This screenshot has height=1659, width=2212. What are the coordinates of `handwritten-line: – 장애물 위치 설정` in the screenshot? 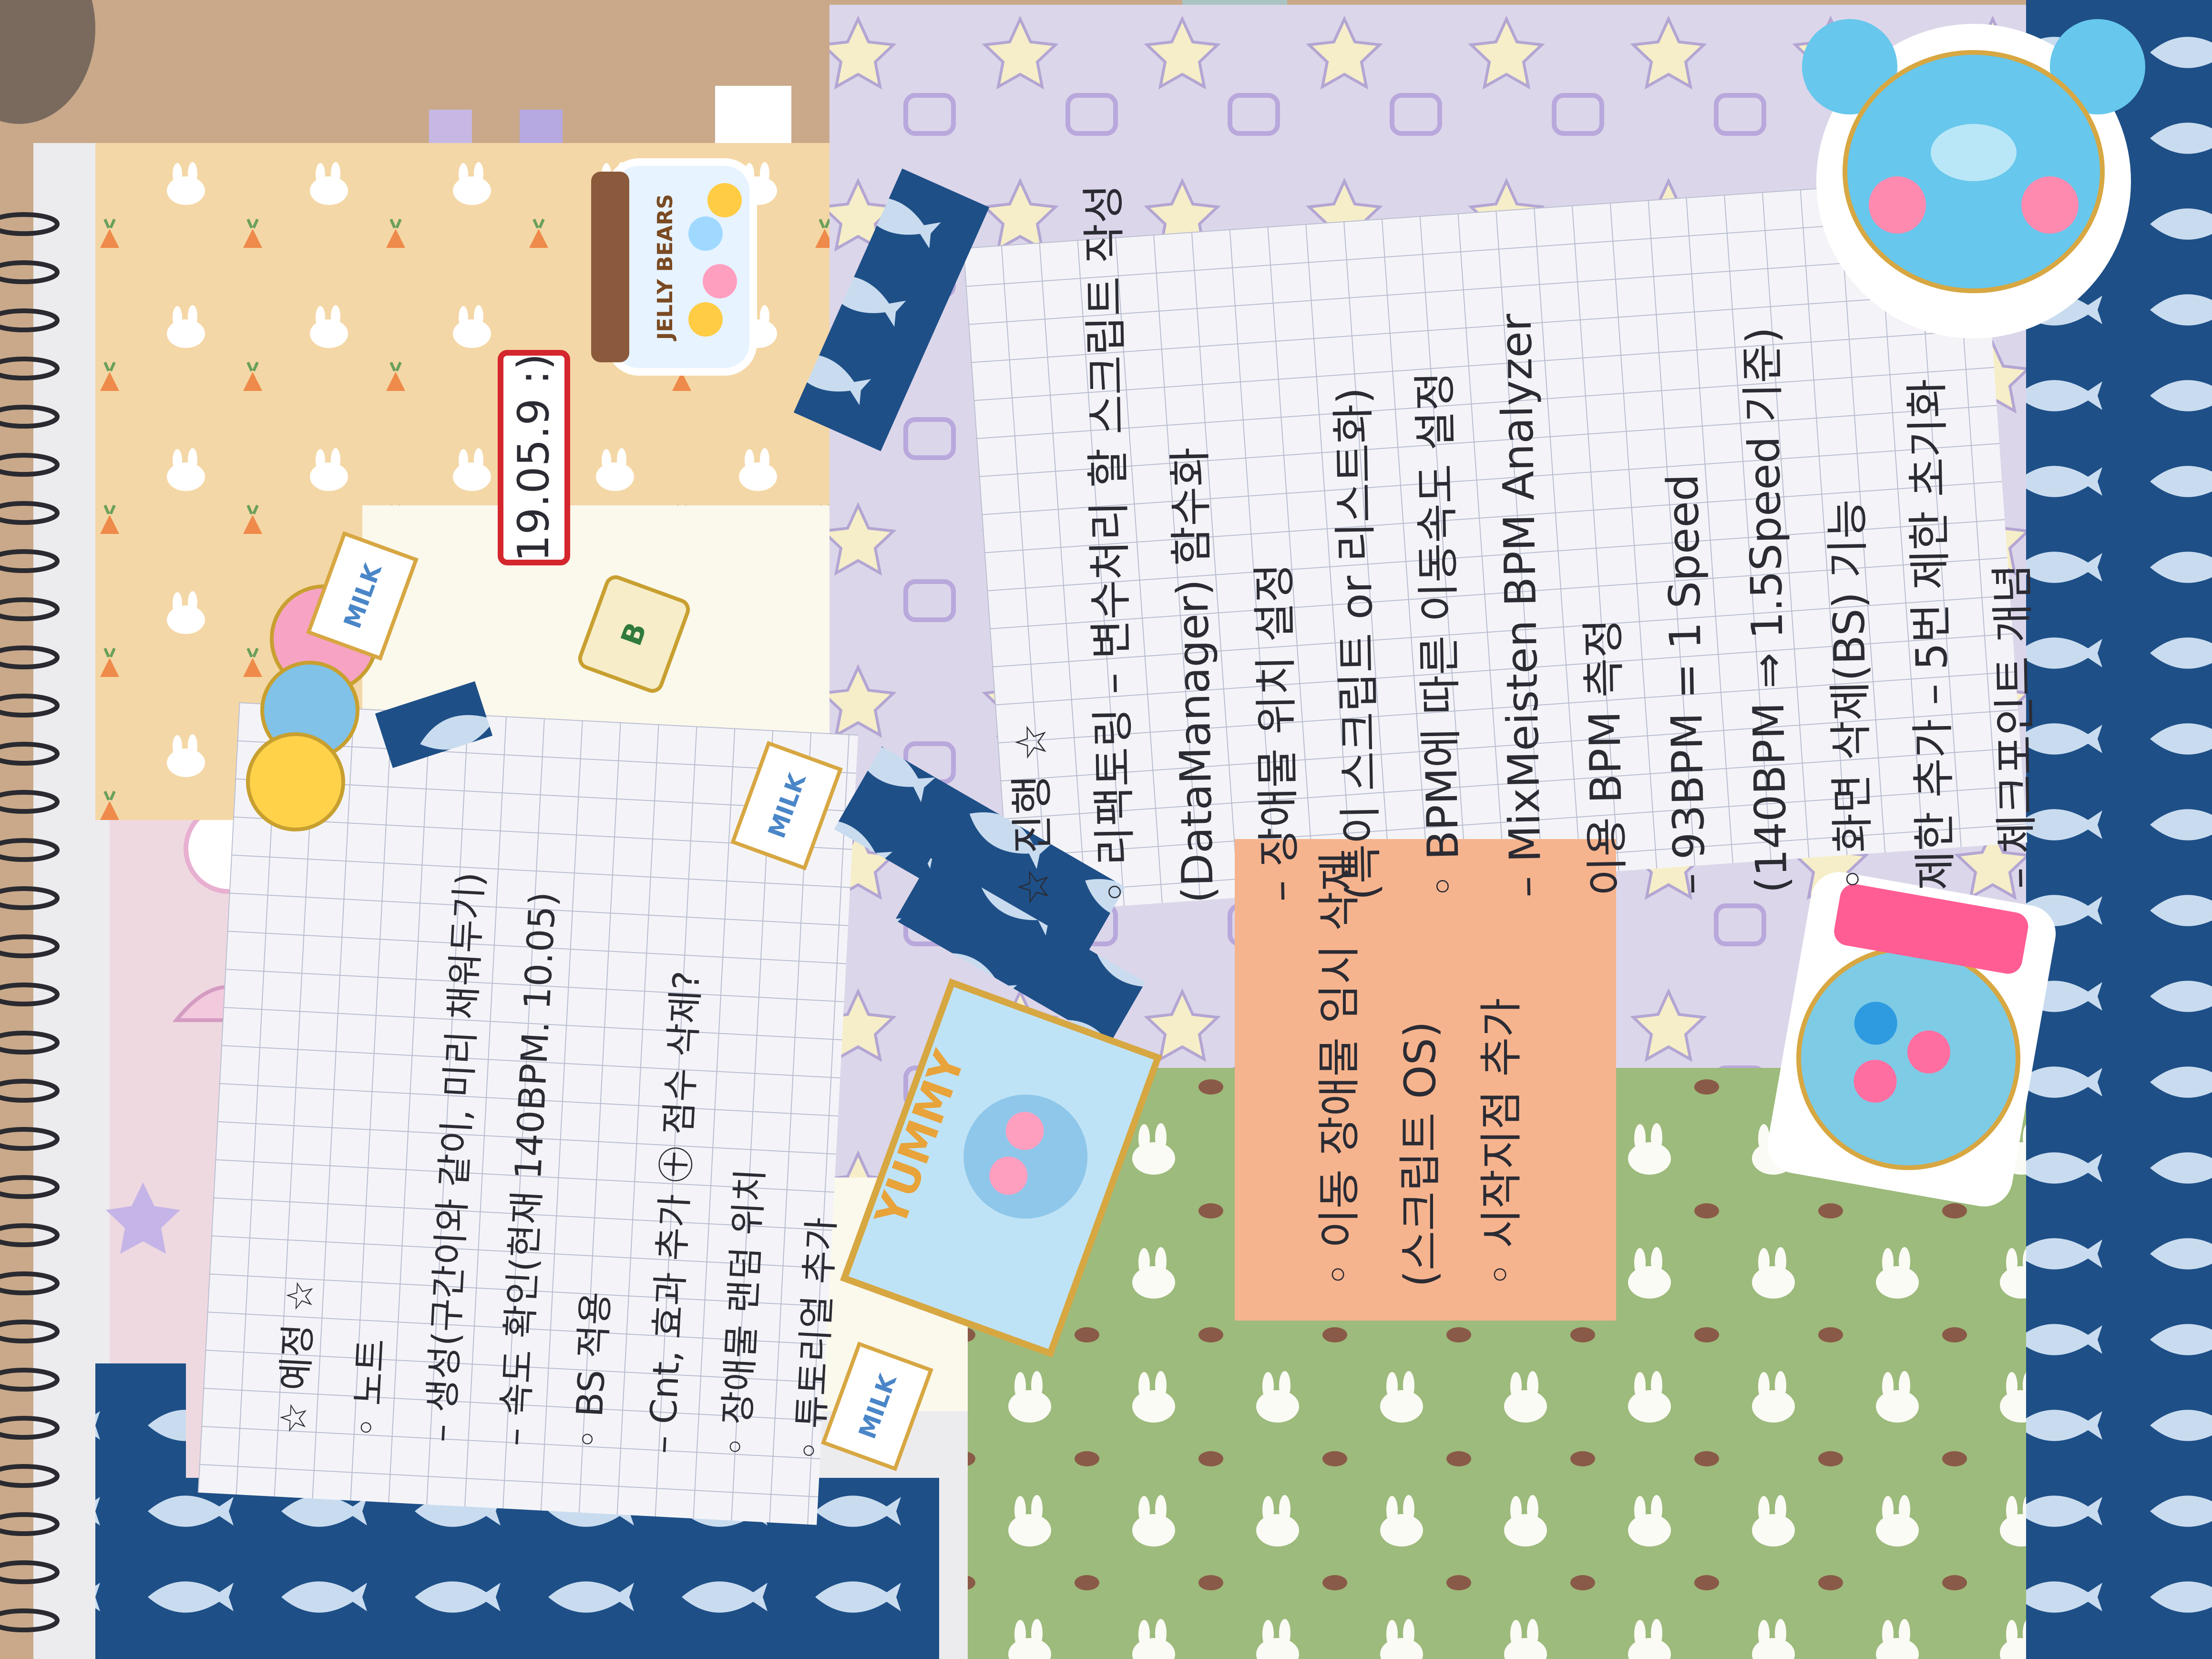 It's located at (1277, 732).